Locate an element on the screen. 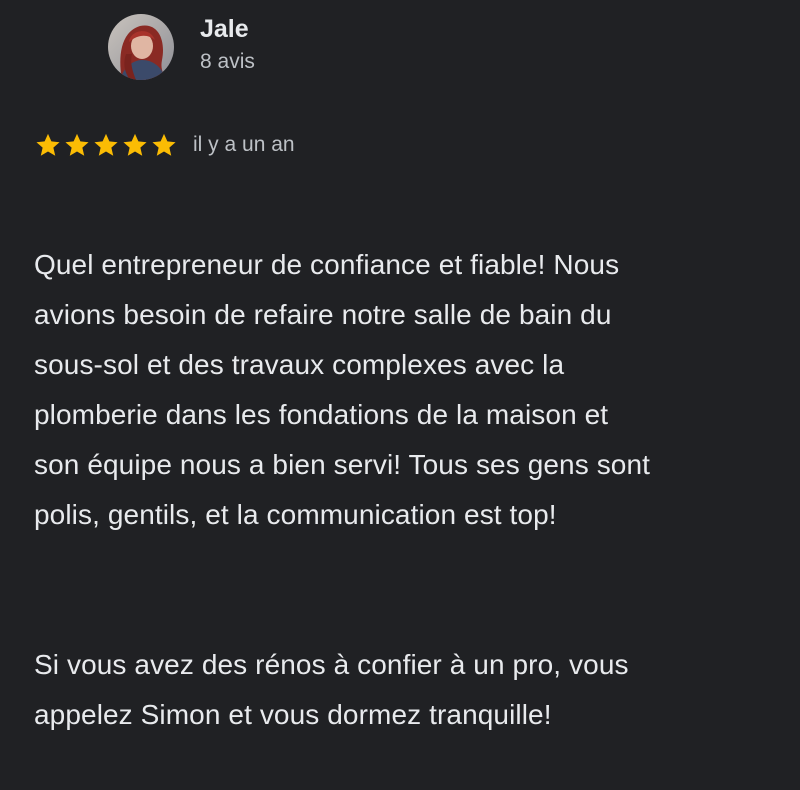  review-time: il y a un an is located at coordinates (244, 144).